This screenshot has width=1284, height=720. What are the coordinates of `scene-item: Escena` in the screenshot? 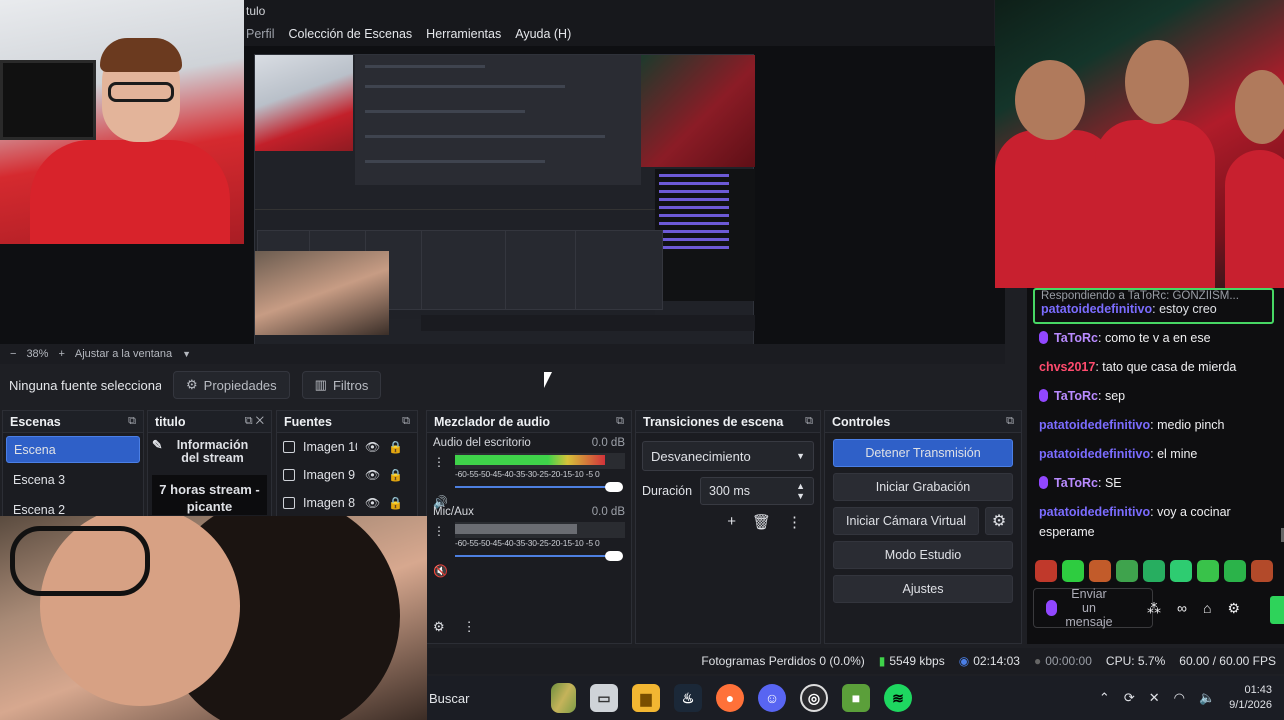 It's located at (73, 449).